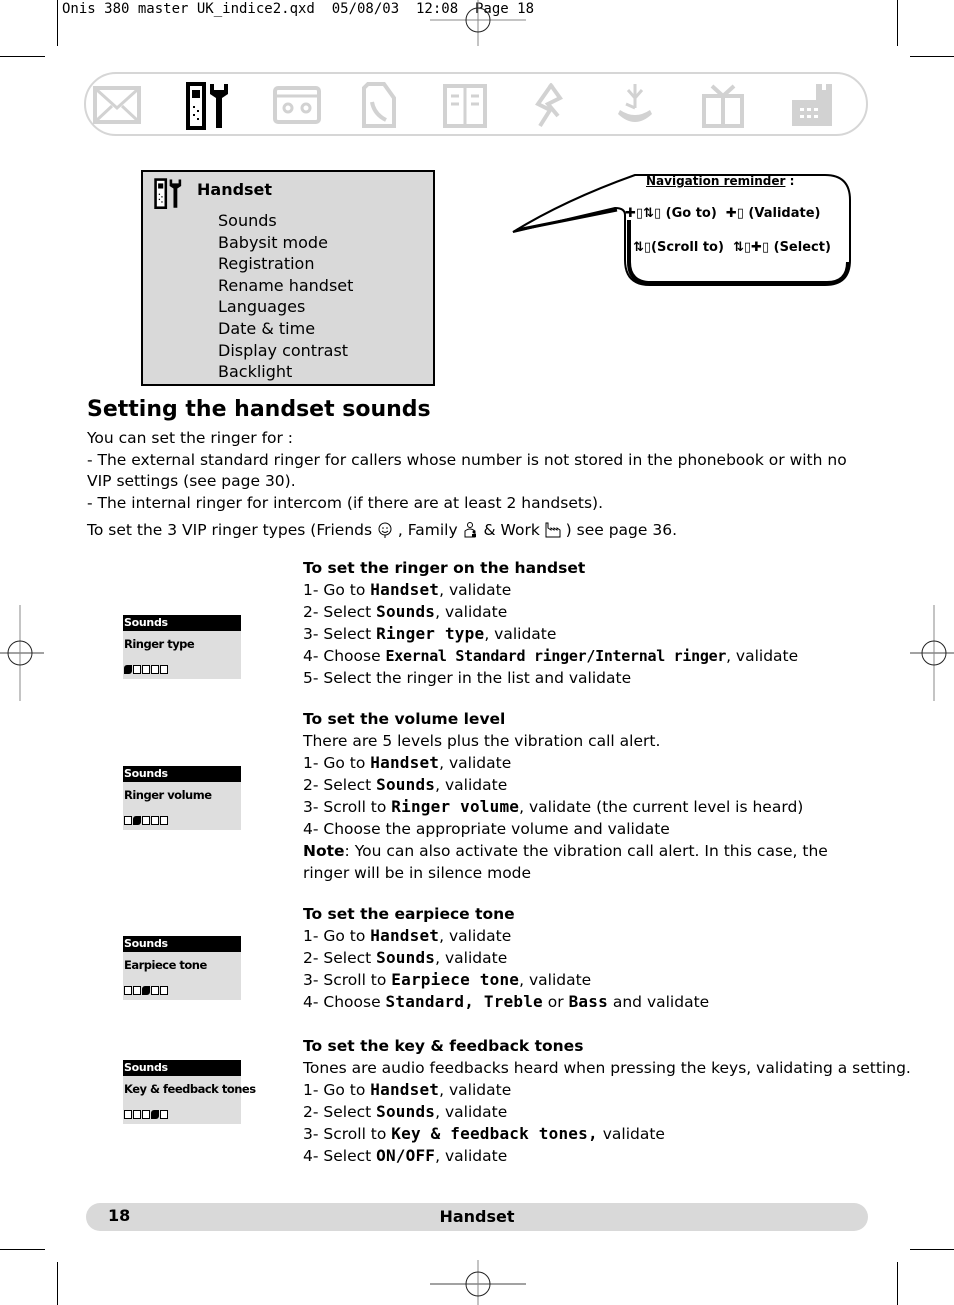  Describe the element at coordinates (182, 647) in the screenshot. I see `lcd-screen-ringer-type: Sounds Ringer type` at that location.